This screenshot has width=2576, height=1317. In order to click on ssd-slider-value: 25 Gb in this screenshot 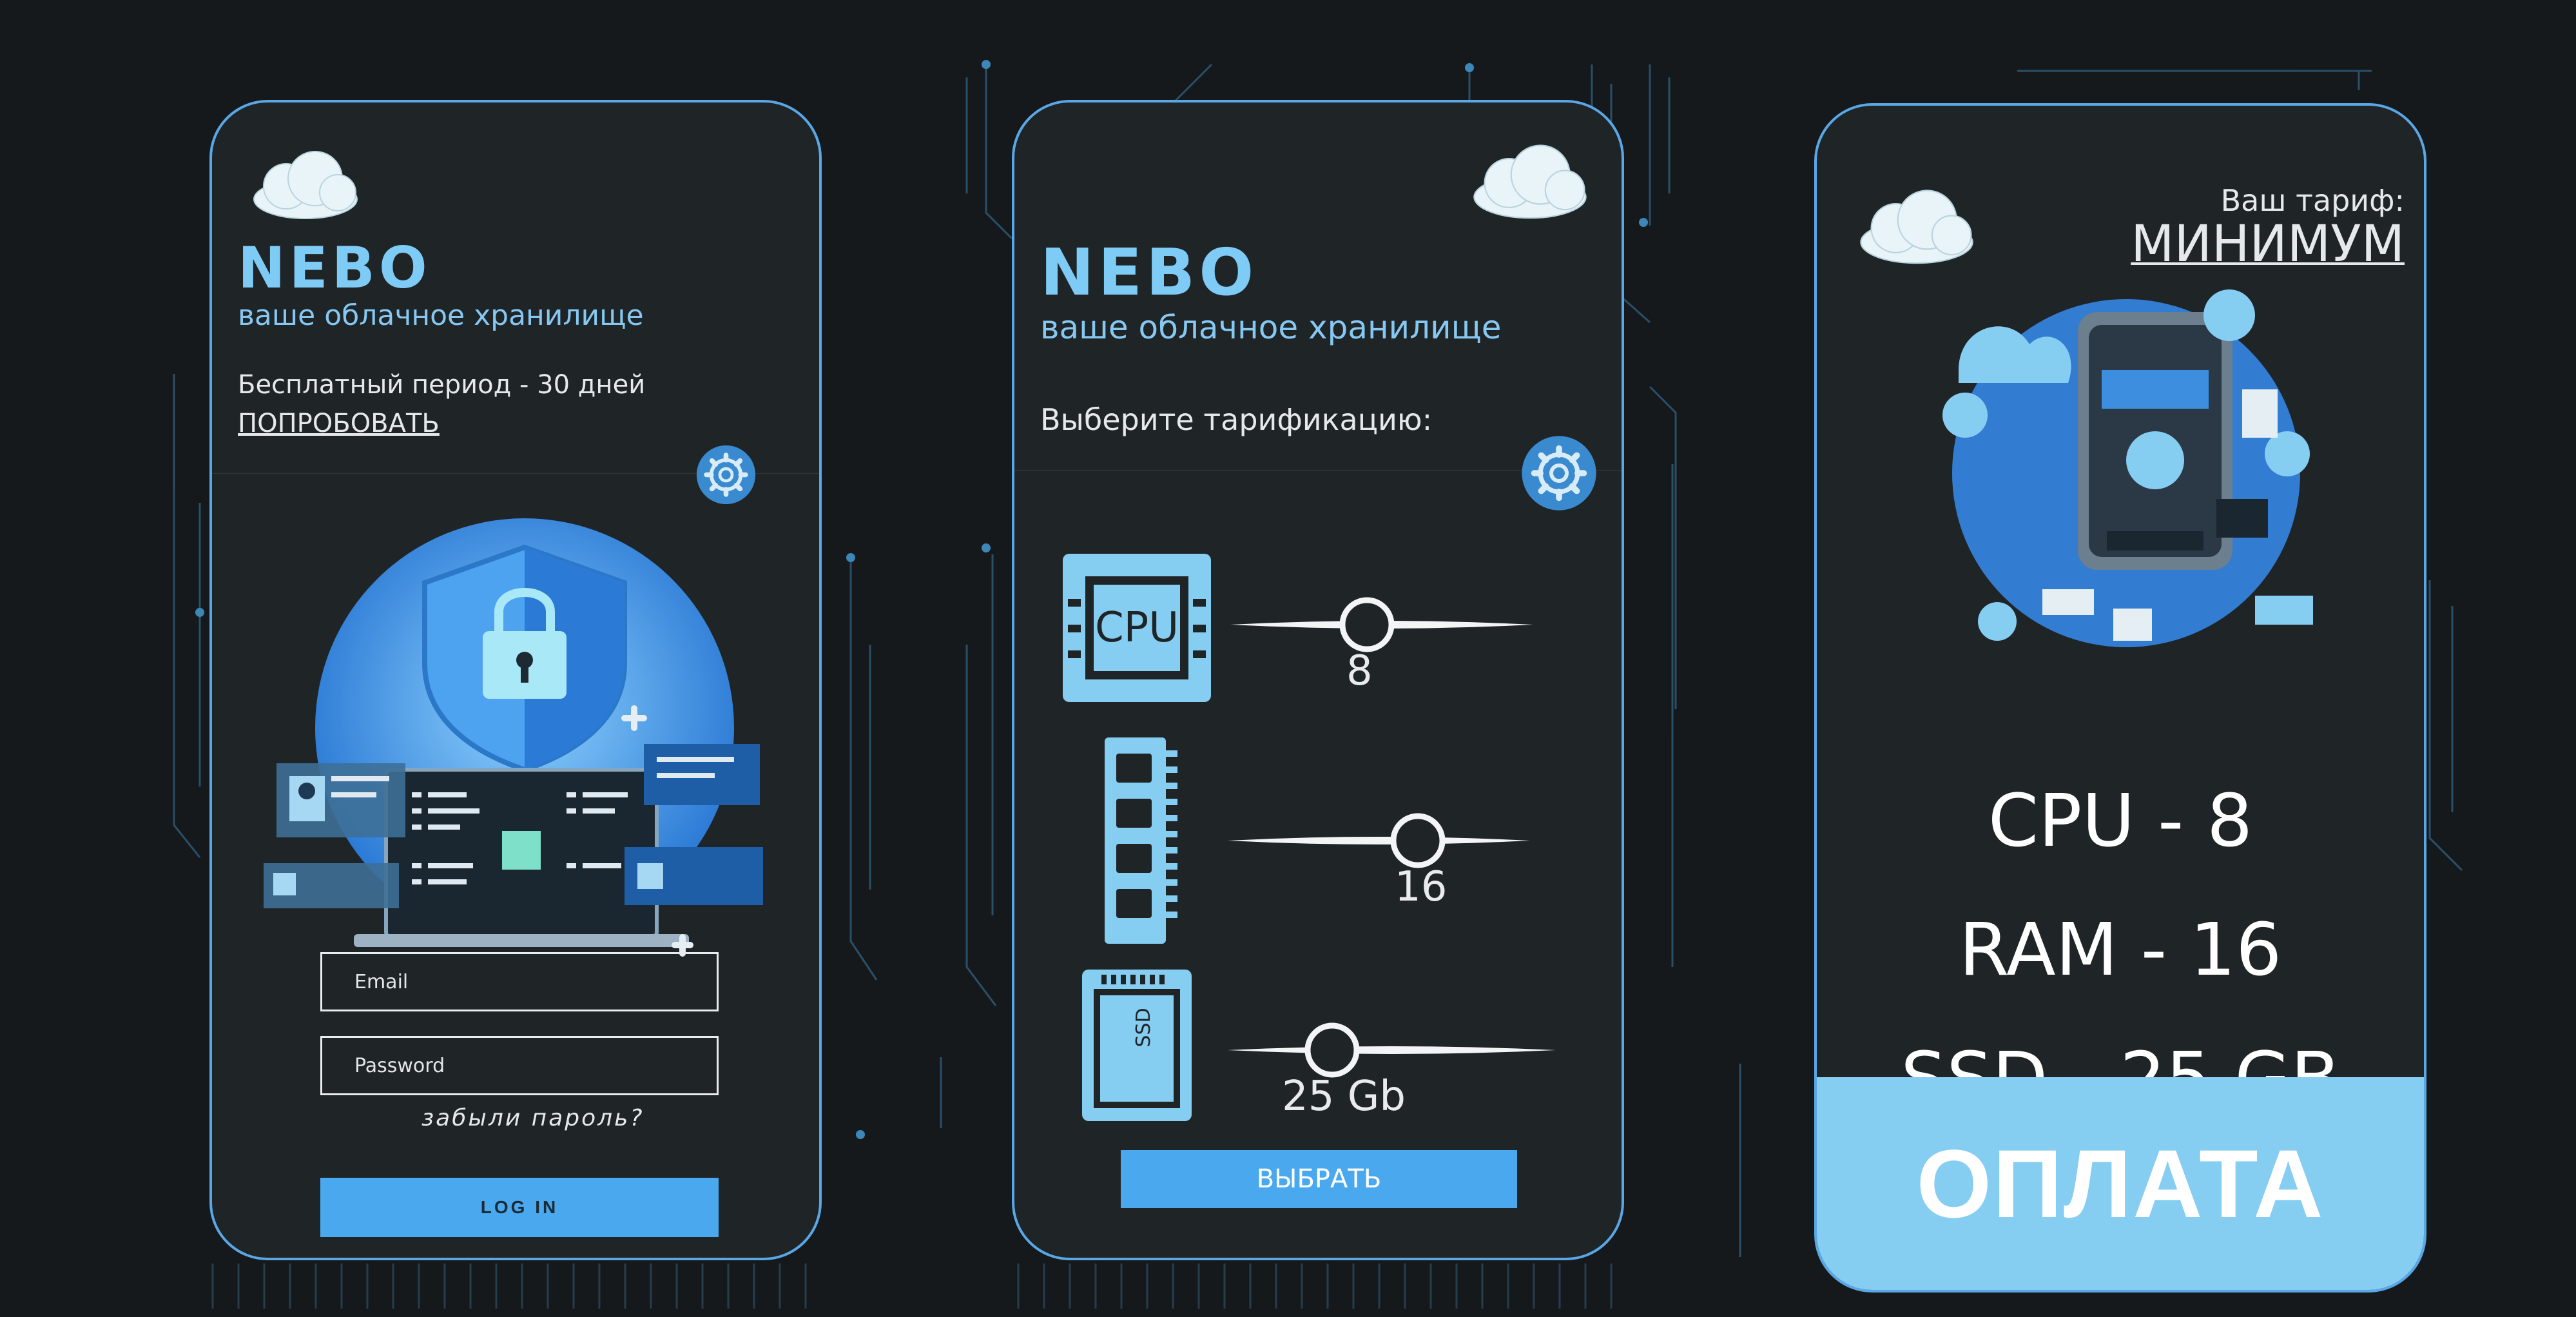, I will do `click(1344, 1096)`.